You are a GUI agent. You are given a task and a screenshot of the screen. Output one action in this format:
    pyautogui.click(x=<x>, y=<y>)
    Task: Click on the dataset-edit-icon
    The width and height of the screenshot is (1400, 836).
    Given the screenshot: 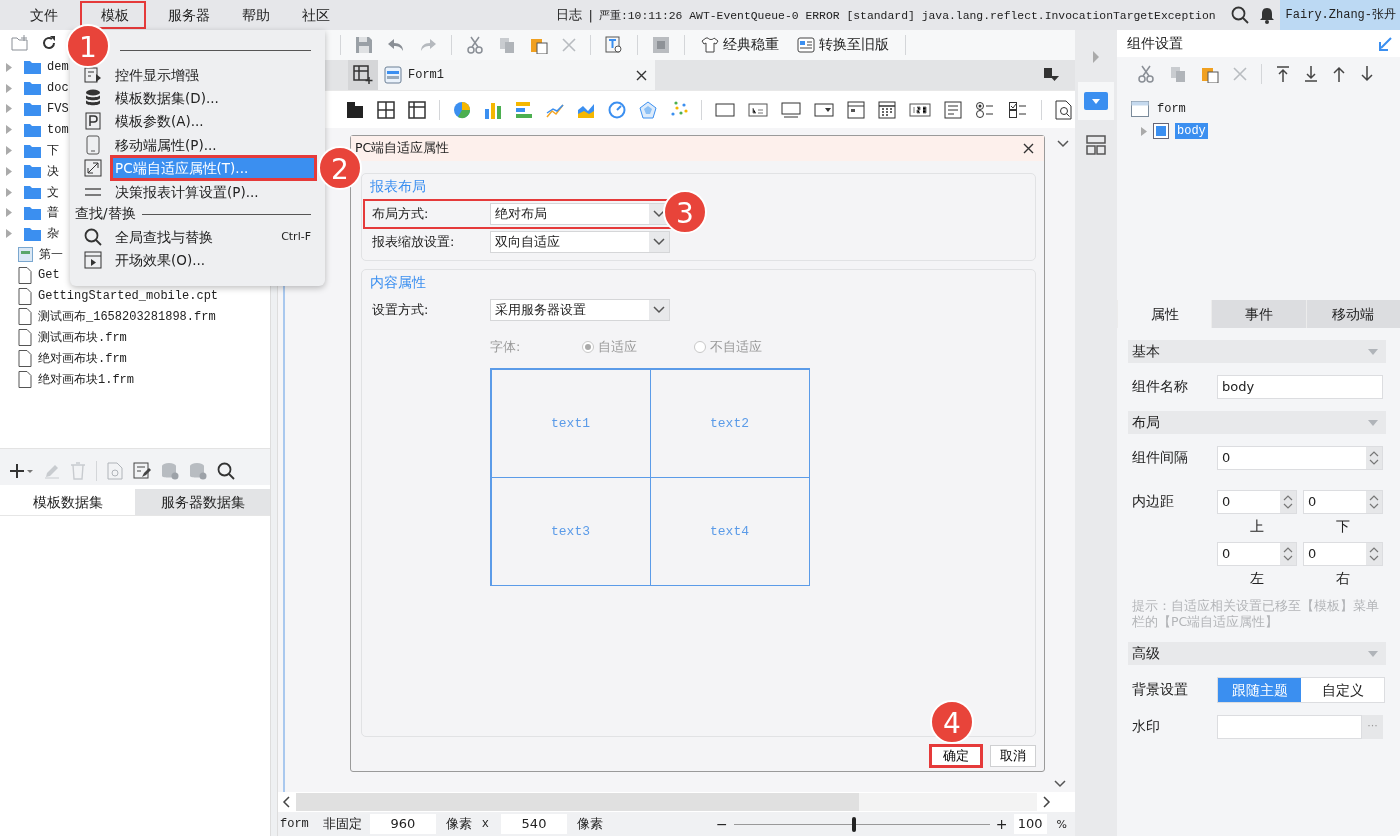 What is the action you would take?
    pyautogui.click(x=142, y=471)
    